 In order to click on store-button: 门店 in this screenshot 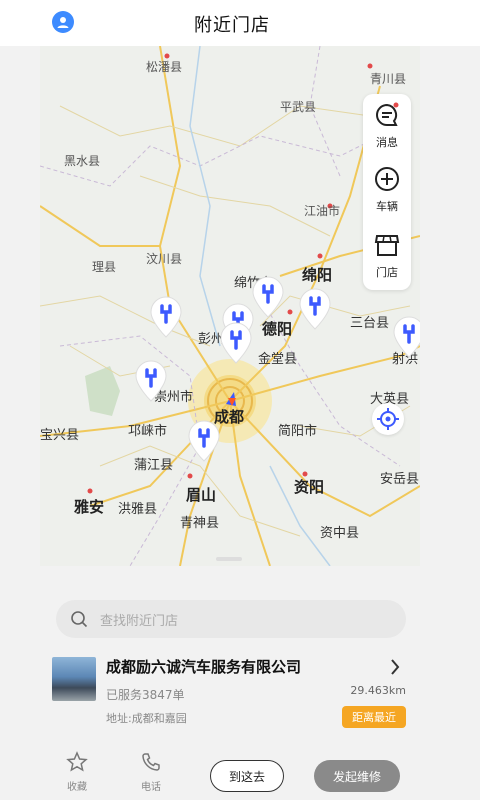, I will do `click(387, 256)`.